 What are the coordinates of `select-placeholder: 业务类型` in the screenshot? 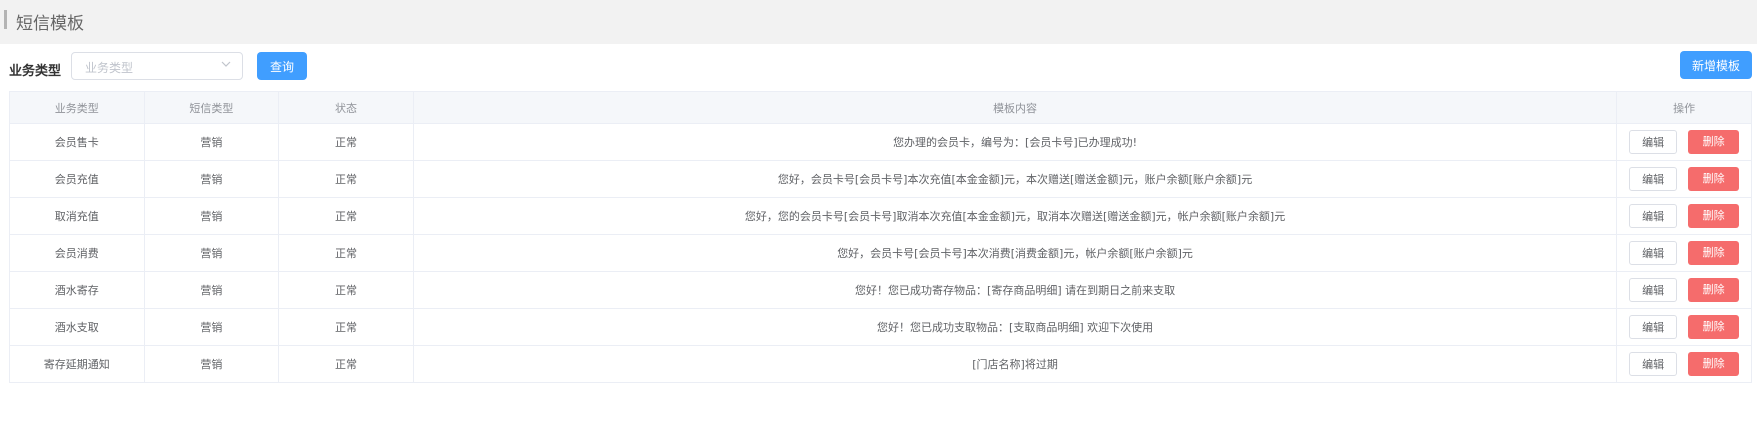 It's located at (109, 68).